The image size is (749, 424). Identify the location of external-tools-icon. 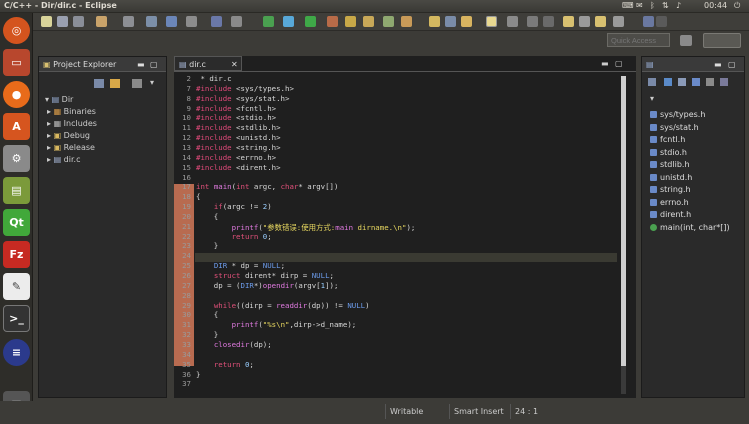
(332, 21).